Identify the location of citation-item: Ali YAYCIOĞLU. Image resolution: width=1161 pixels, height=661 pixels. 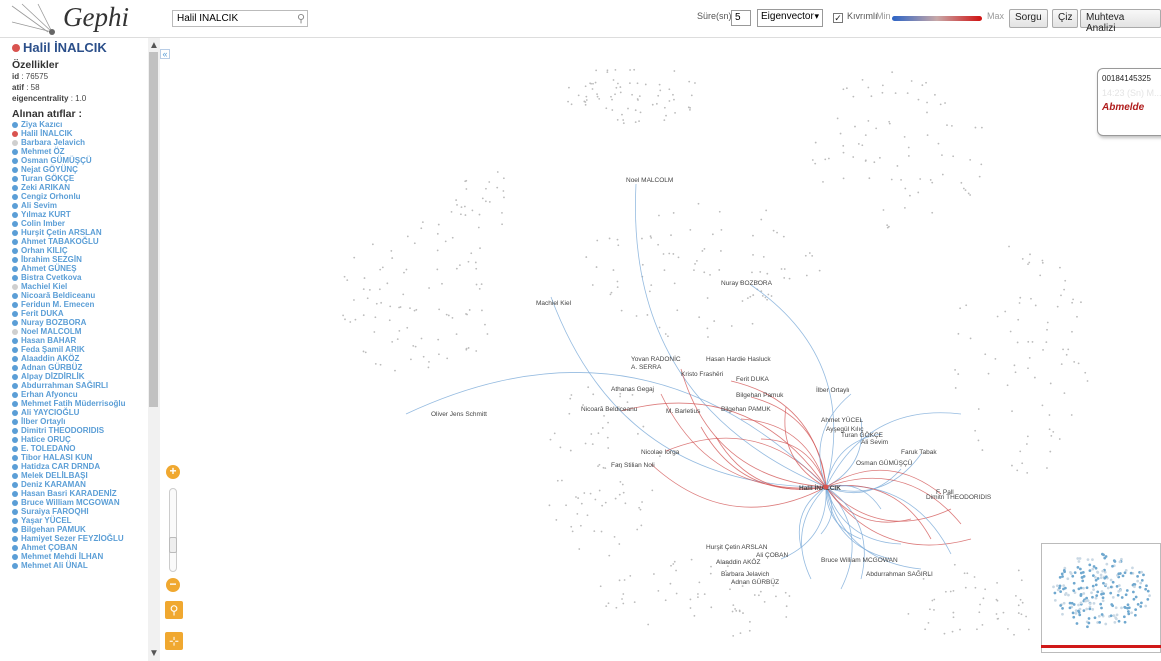
(80, 412).